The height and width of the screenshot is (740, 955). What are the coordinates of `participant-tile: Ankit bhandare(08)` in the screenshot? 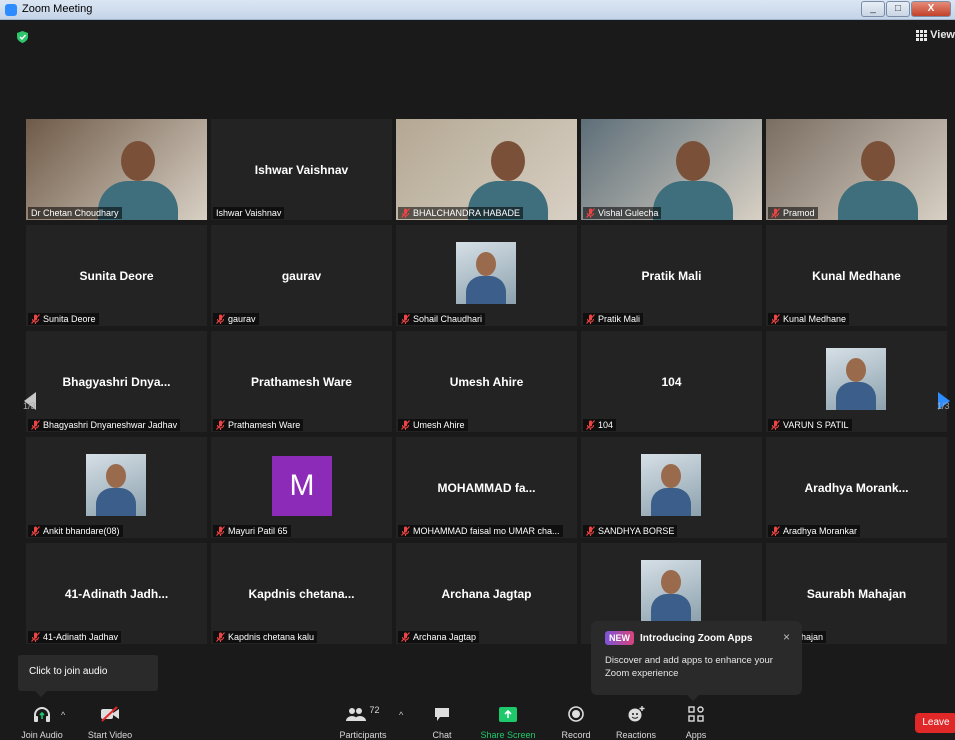 It's located at (116, 487).